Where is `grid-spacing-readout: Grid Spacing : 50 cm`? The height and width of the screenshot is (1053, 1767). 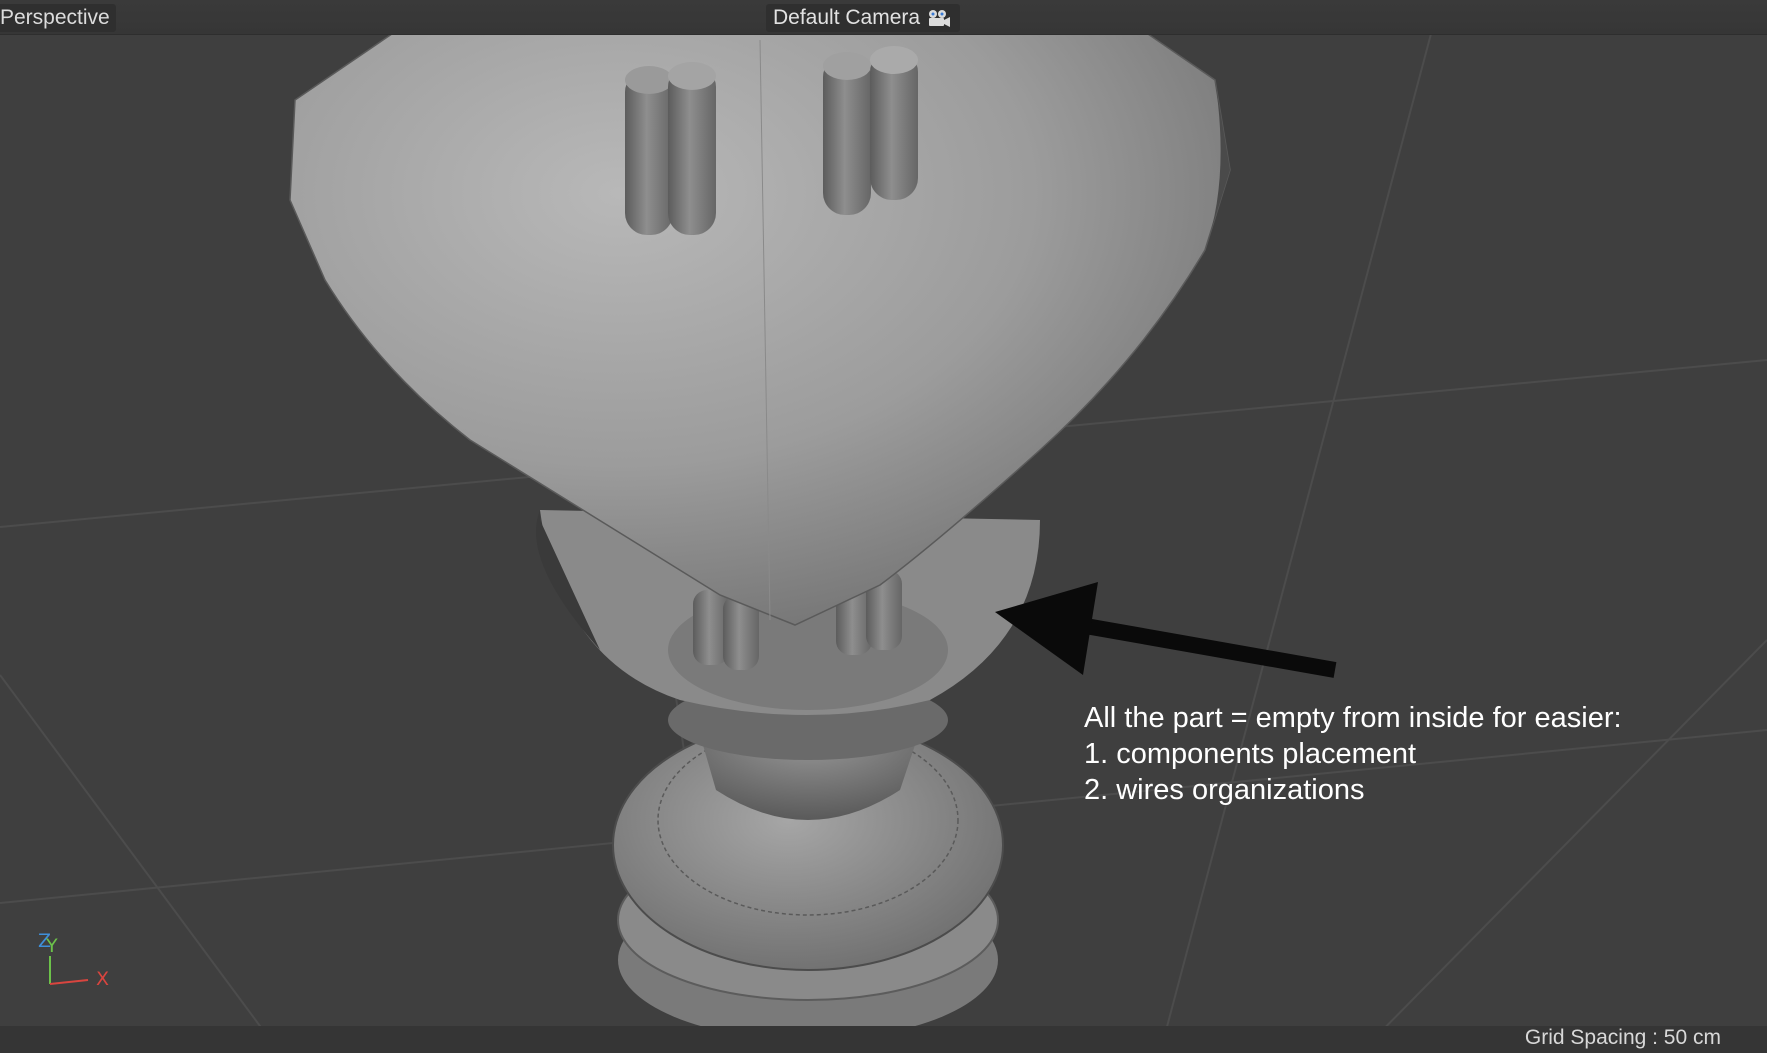 grid-spacing-readout: Grid Spacing : 50 cm is located at coordinates (1622, 1037).